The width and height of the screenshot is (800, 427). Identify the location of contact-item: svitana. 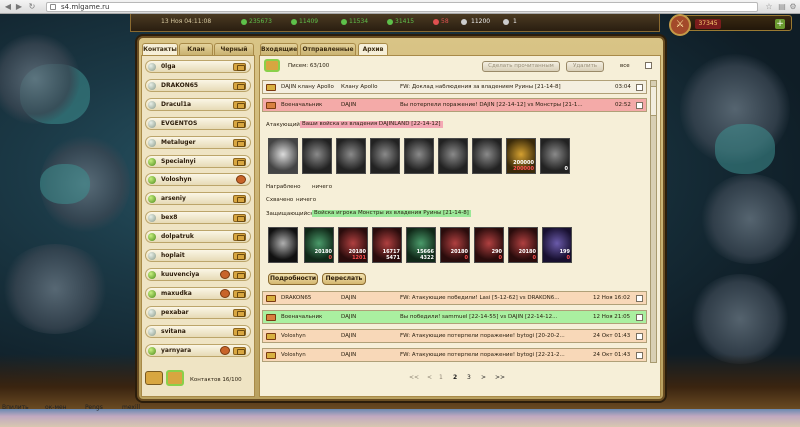
(198, 331).